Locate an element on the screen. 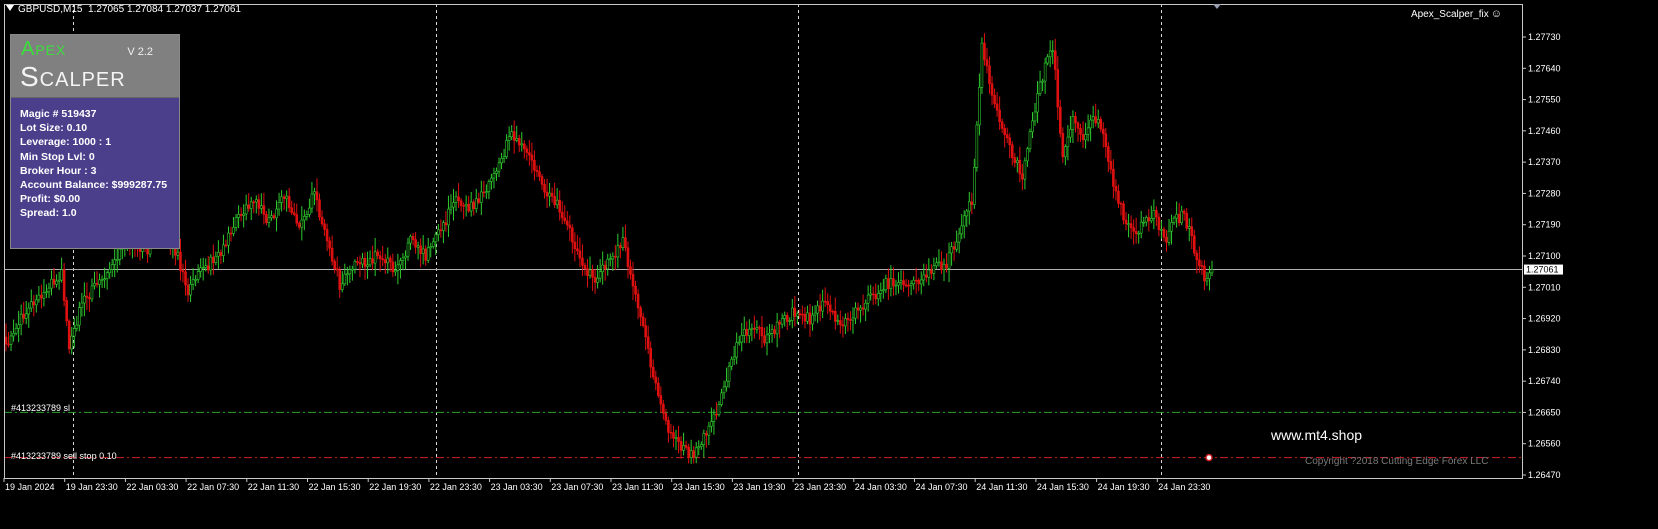  price-tick-label: 1.27100 is located at coordinates (1544, 256).